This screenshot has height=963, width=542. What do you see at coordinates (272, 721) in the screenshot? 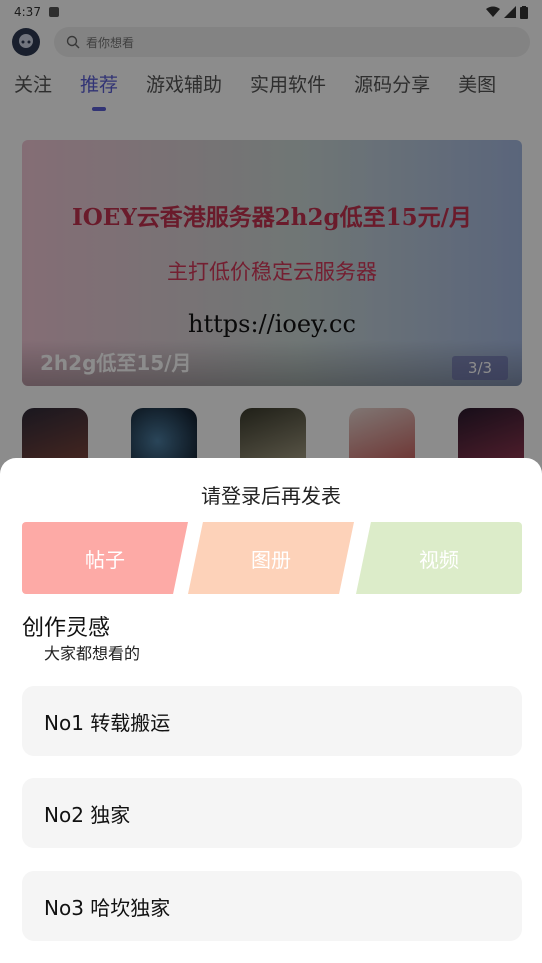
I see `inspiration-item: No1 转载搬运` at bounding box center [272, 721].